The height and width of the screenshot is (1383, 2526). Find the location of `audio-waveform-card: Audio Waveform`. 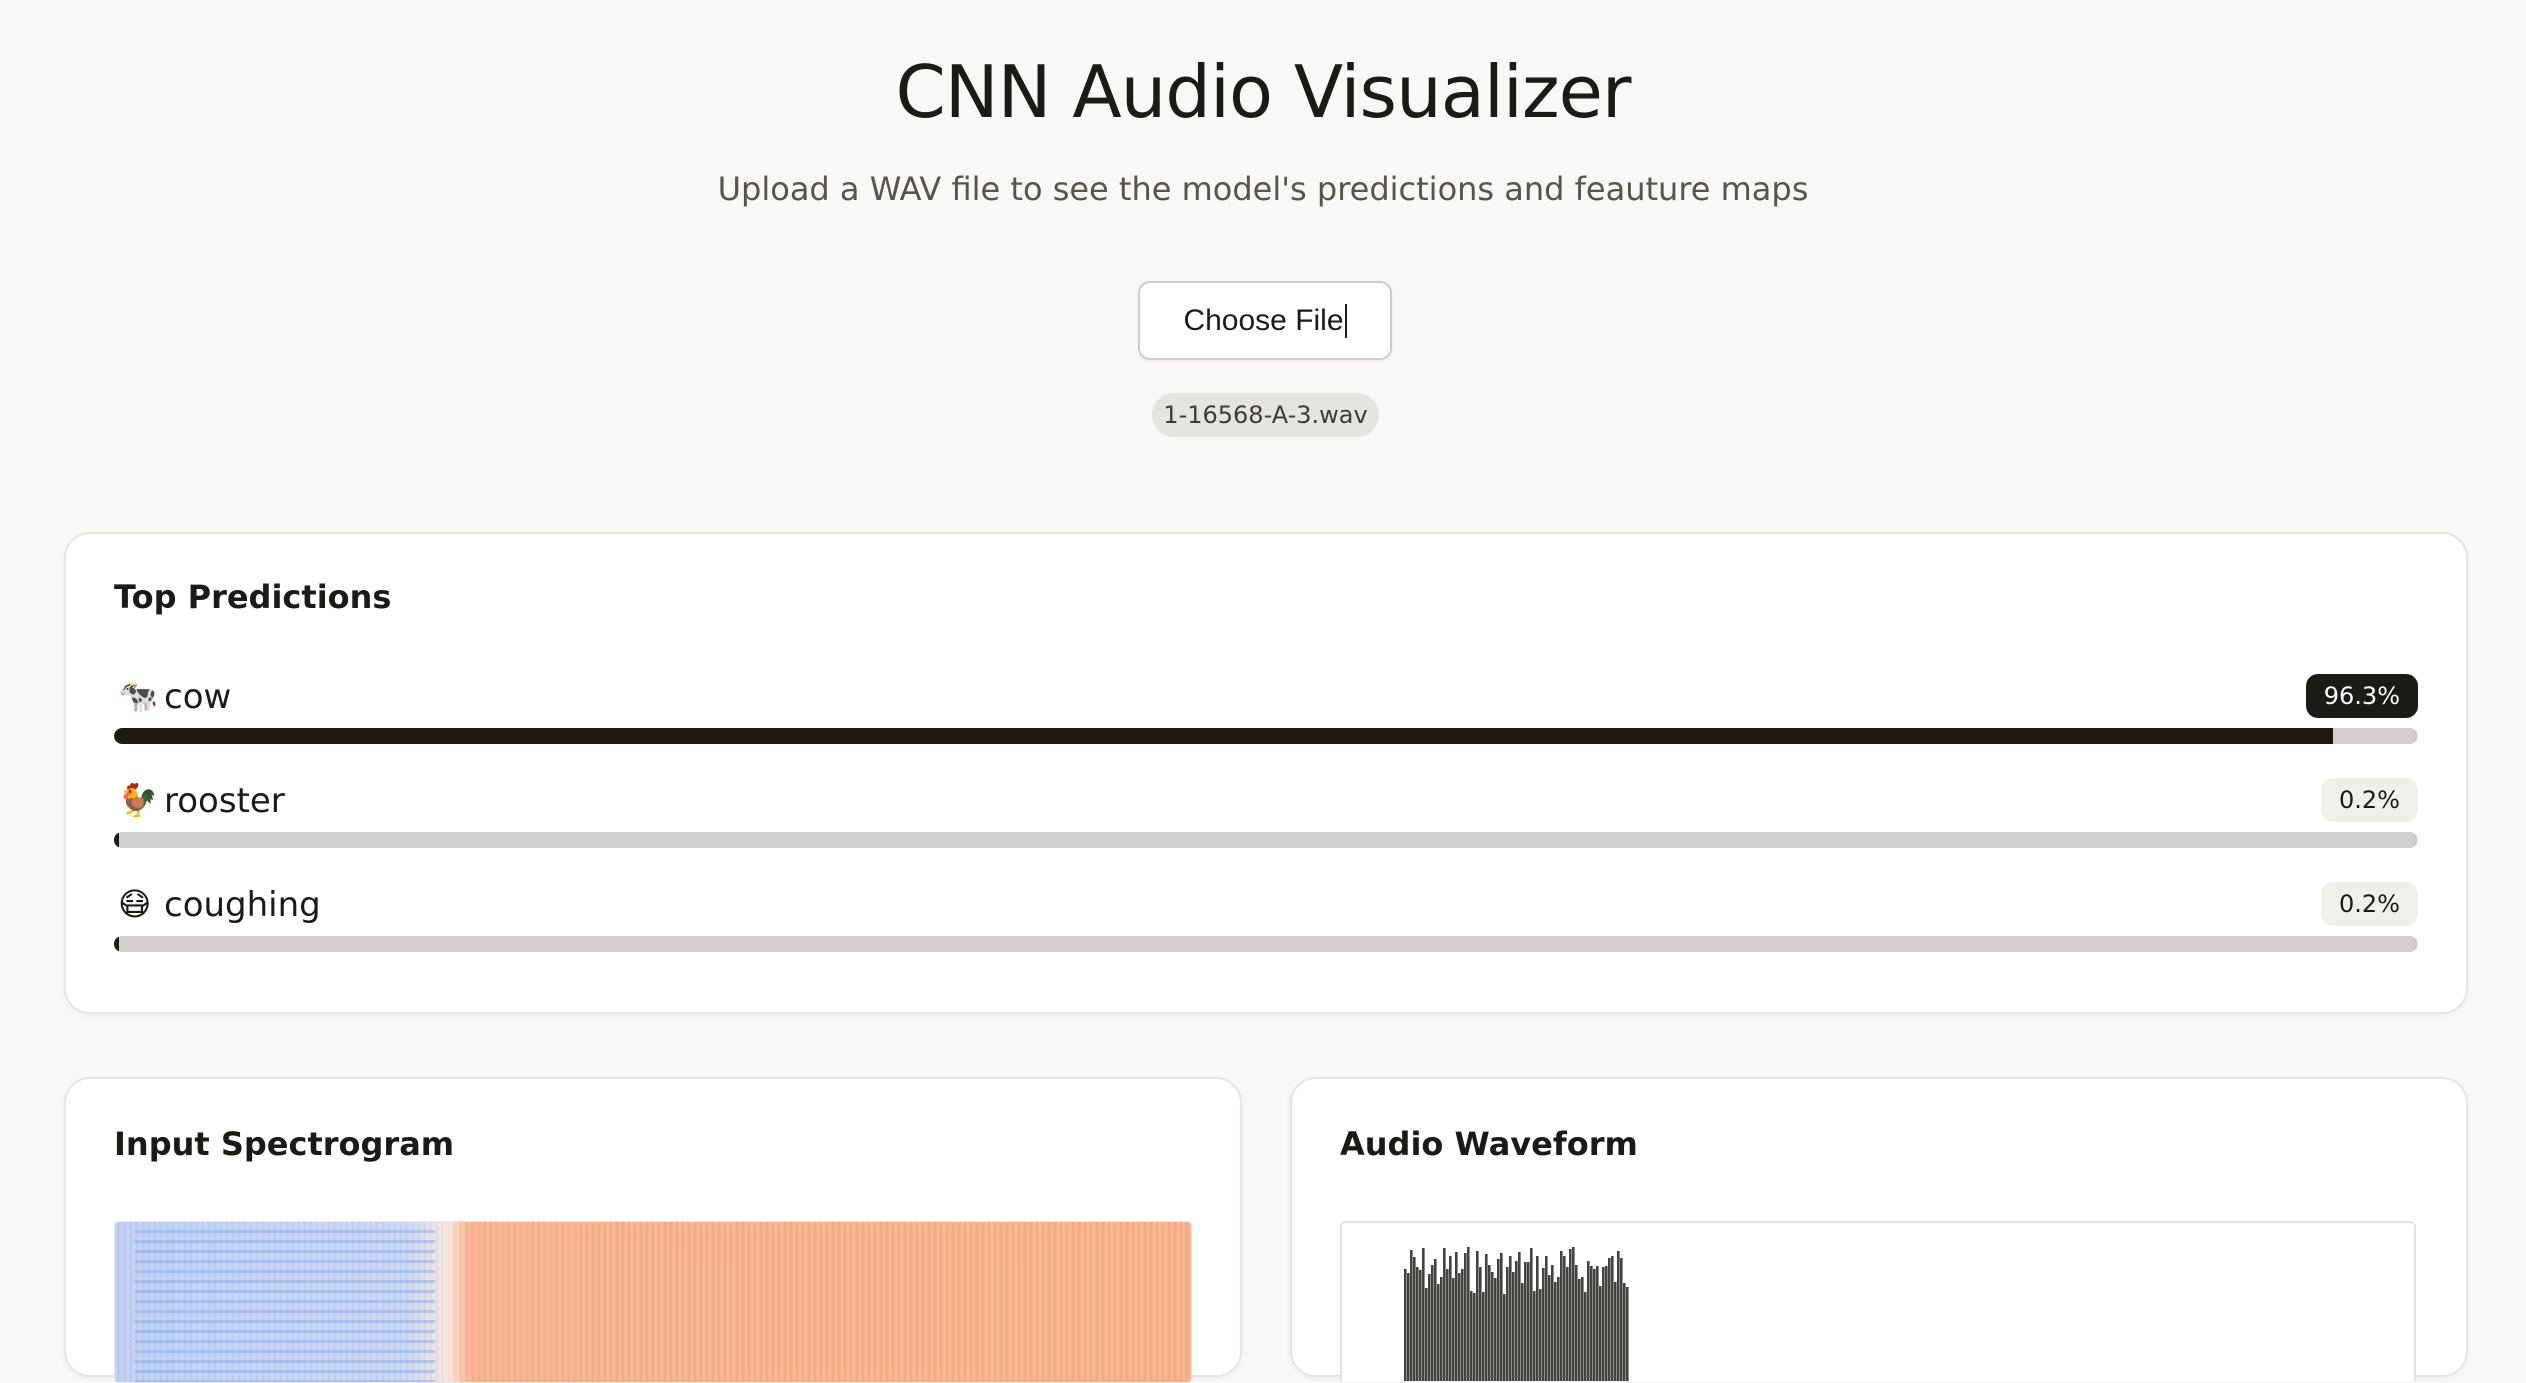

audio-waveform-card: Audio Waveform is located at coordinates (1879, 1229).